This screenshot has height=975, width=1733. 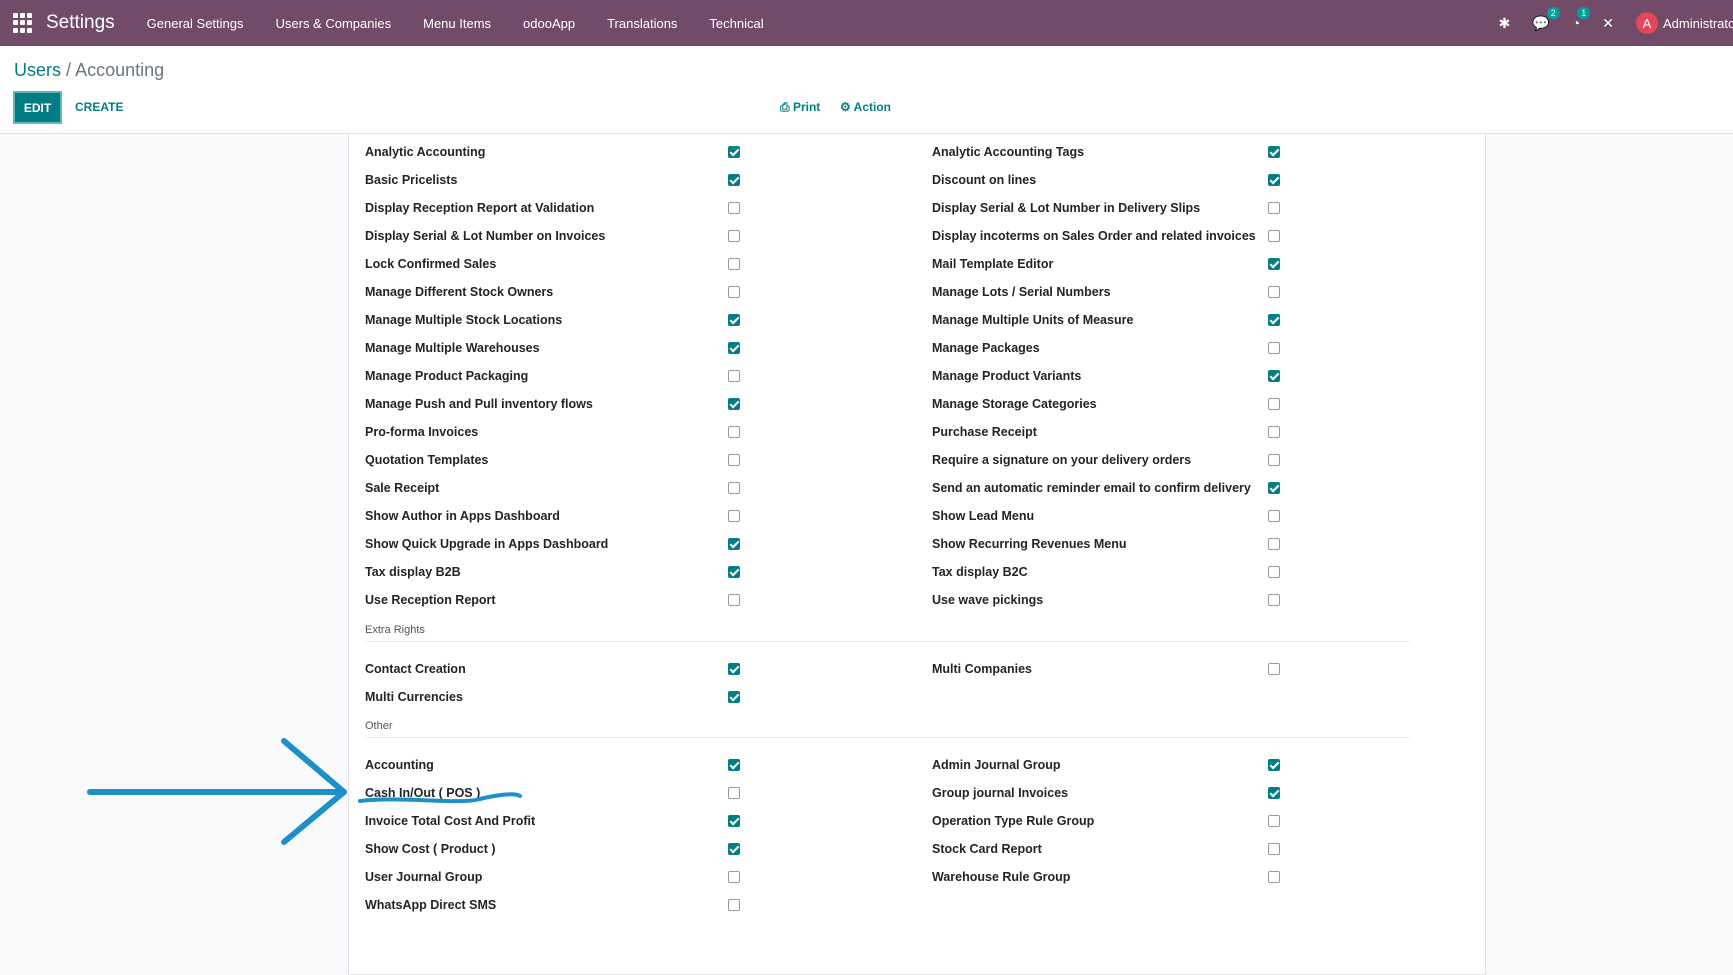 I want to click on field-label-invoice-total-cost-and-profit: Invoice Total Cost And Profit, so click(x=450, y=821).